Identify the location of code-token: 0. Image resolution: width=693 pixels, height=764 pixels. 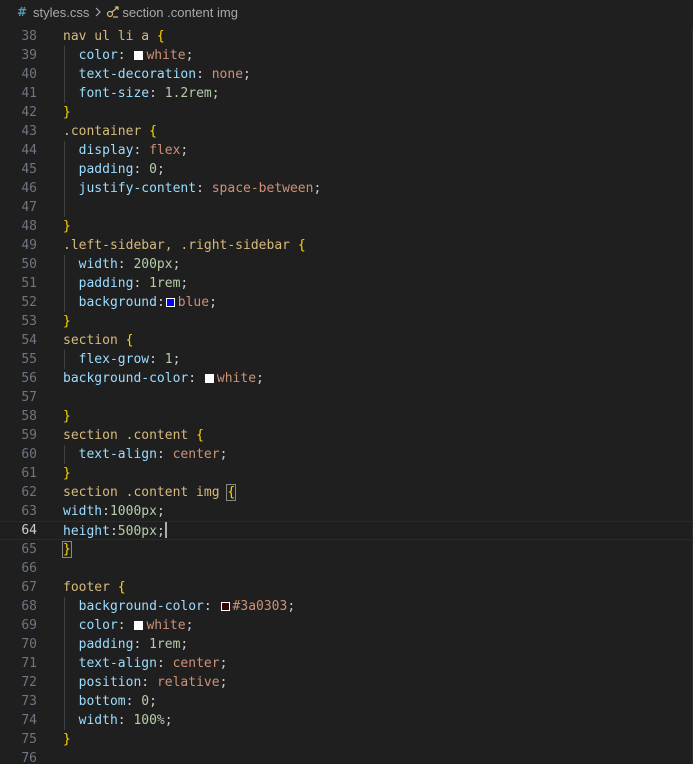
(153, 169).